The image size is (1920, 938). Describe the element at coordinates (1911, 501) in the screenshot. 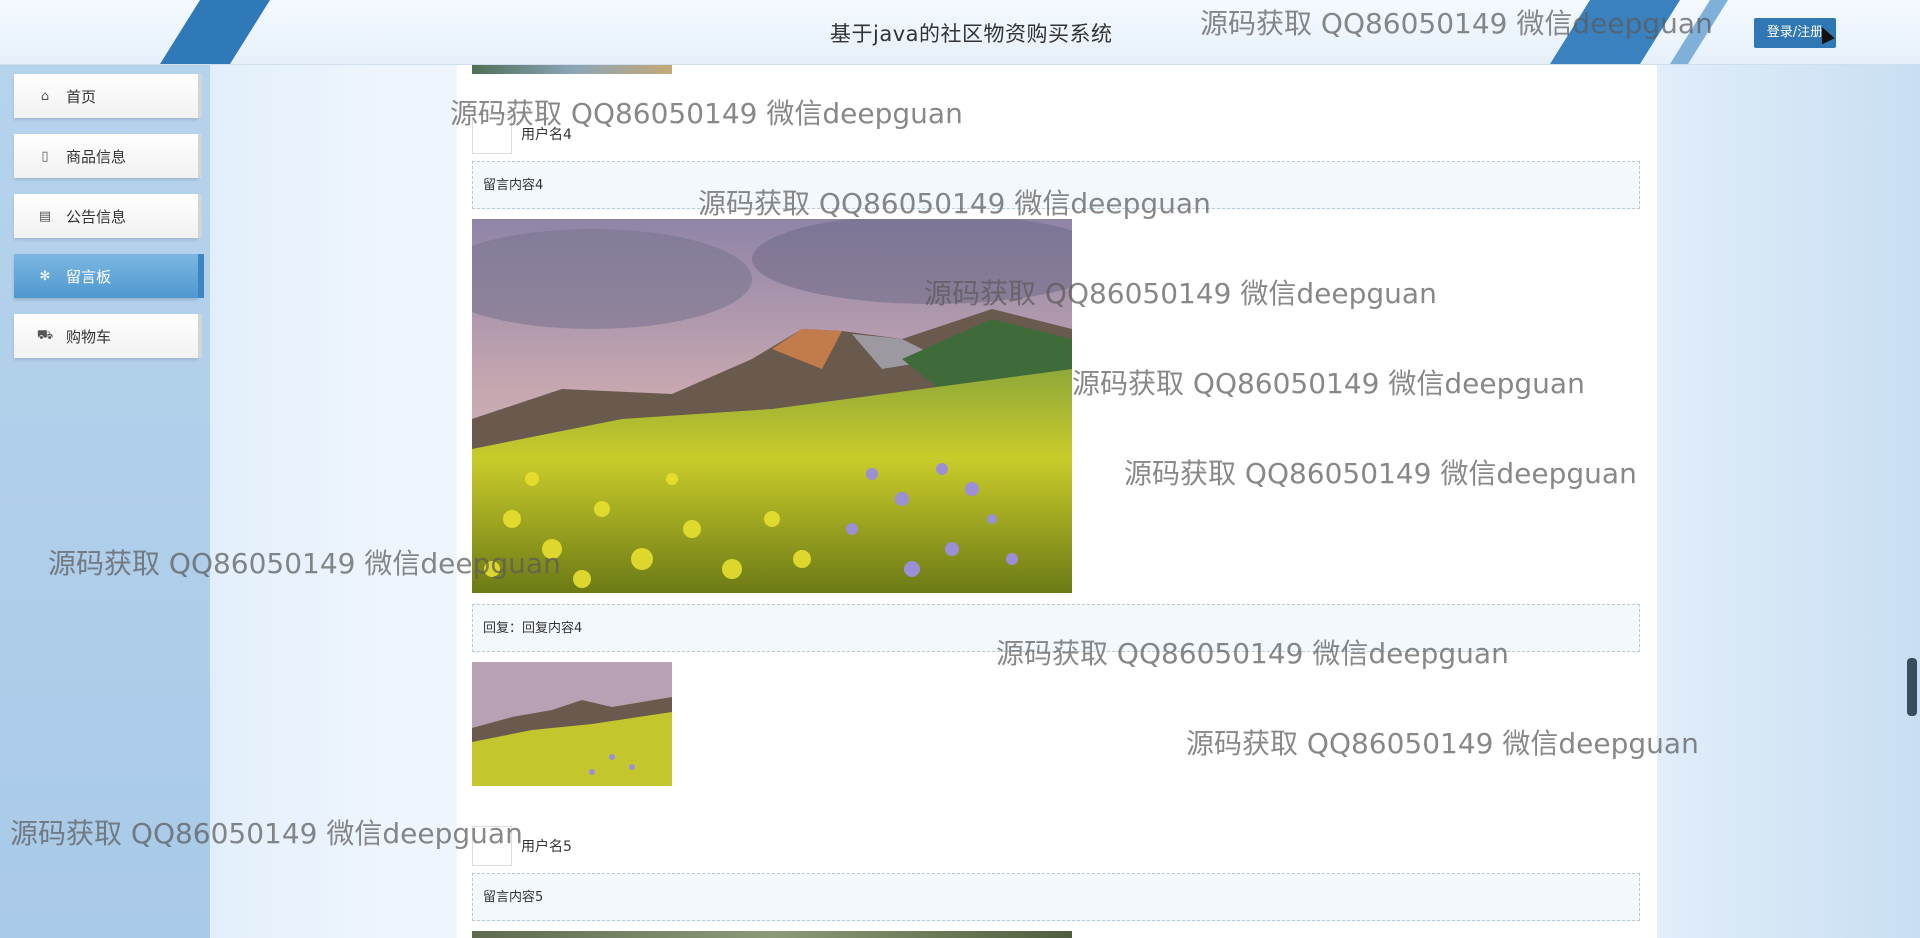

I see `page-scrollbar` at that location.